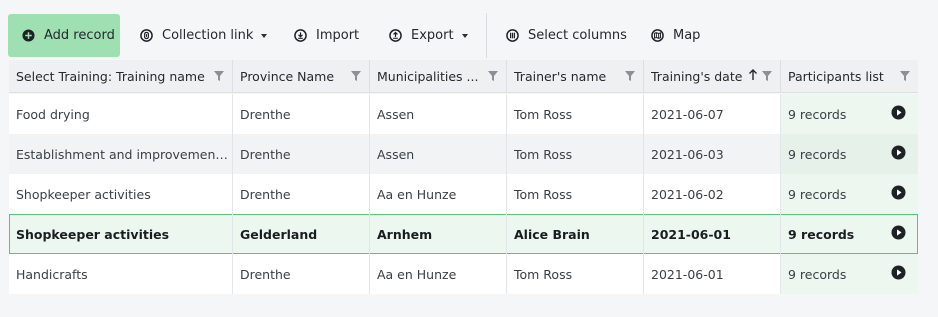 Image resolution: width=938 pixels, height=317 pixels. What do you see at coordinates (338, 35) in the screenshot?
I see `import-label: Import` at bounding box center [338, 35].